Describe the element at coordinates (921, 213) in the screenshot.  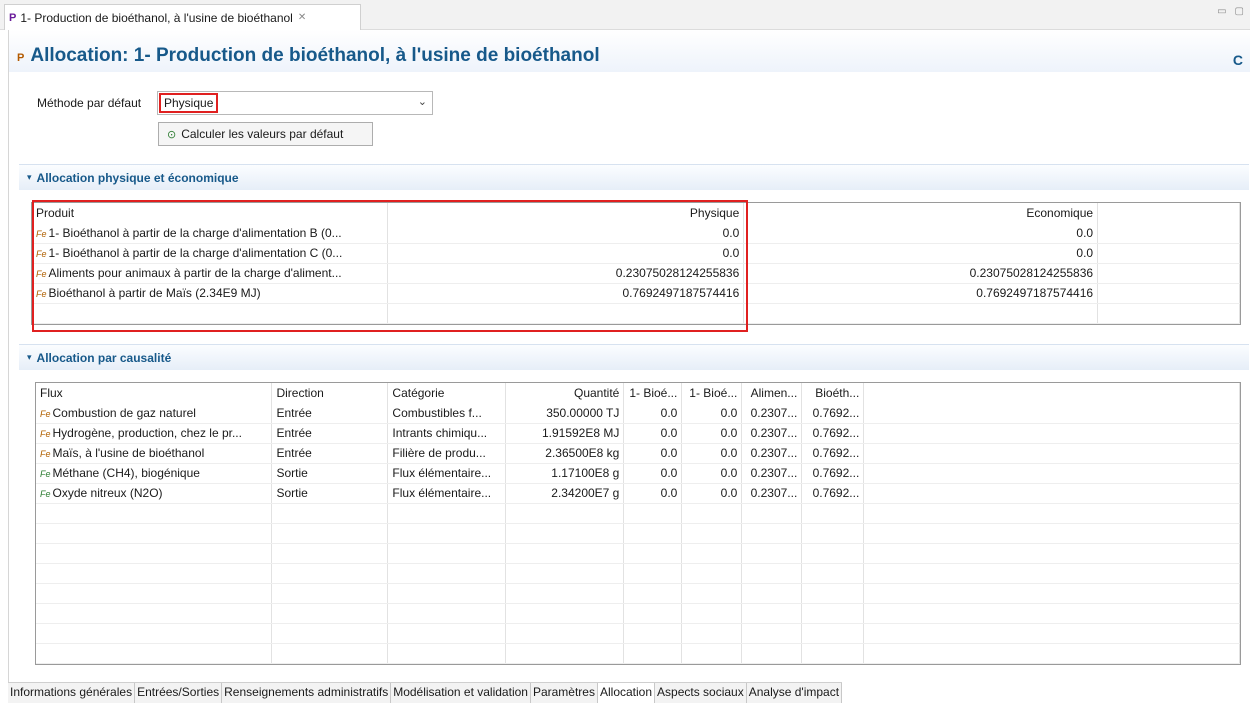
I see `column-header-economic: Economique` at that location.